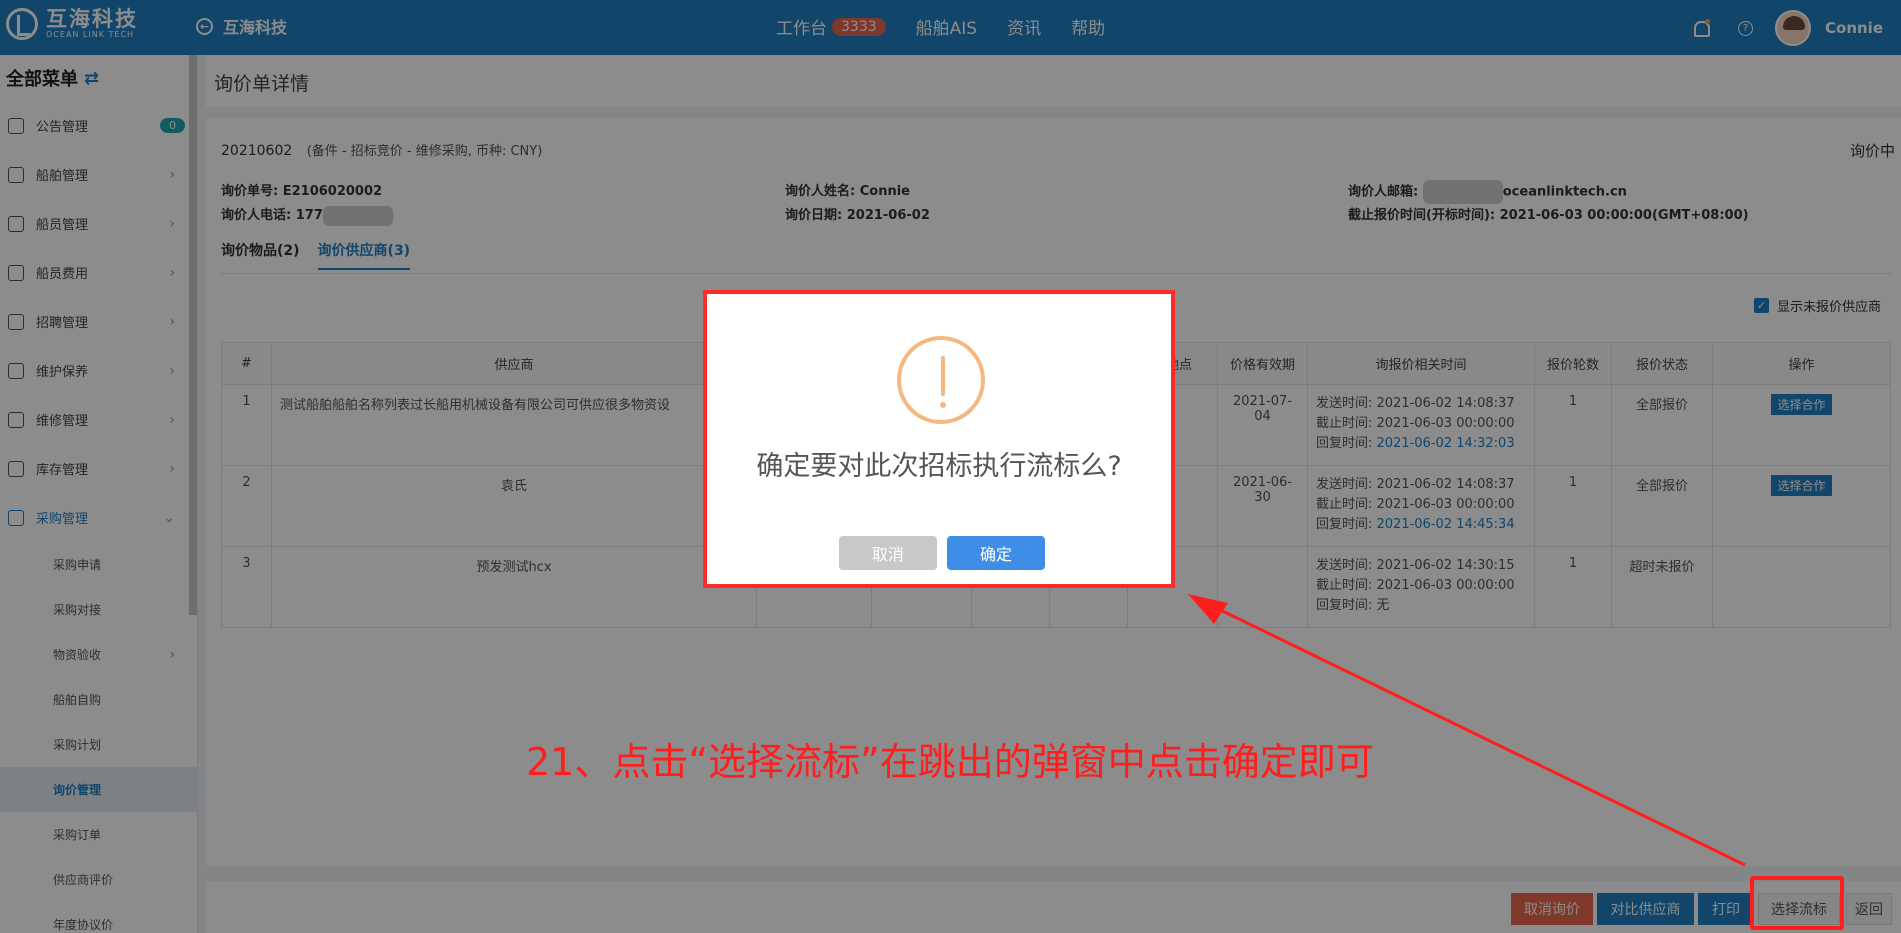 This screenshot has height=933, width=1901. Describe the element at coordinates (941, 380) in the screenshot. I see `warning-icon` at that location.